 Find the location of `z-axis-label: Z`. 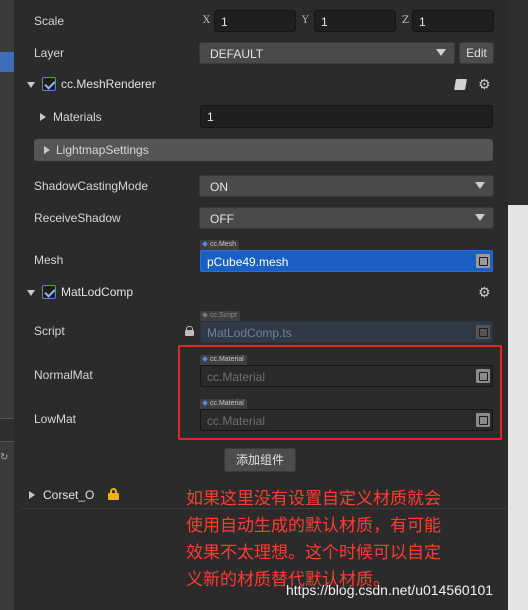

z-axis-label: Z is located at coordinates (405, 20).